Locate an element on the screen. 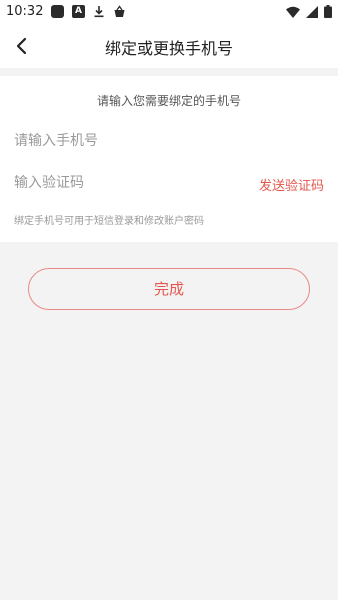  download-icon is located at coordinates (99, 12).